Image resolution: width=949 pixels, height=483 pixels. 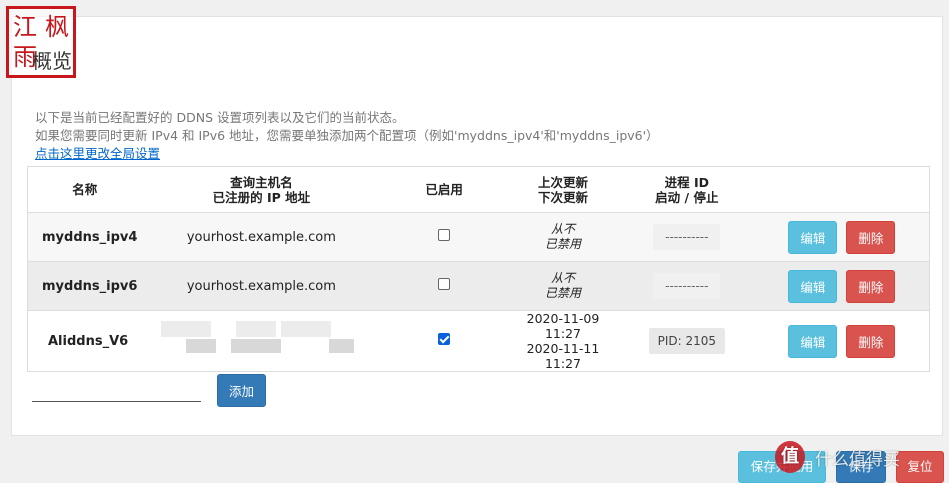 What do you see at coordinates (52, 61) in the screenshot?
I see `page-title: 概览` at bounding box center [52, 61].